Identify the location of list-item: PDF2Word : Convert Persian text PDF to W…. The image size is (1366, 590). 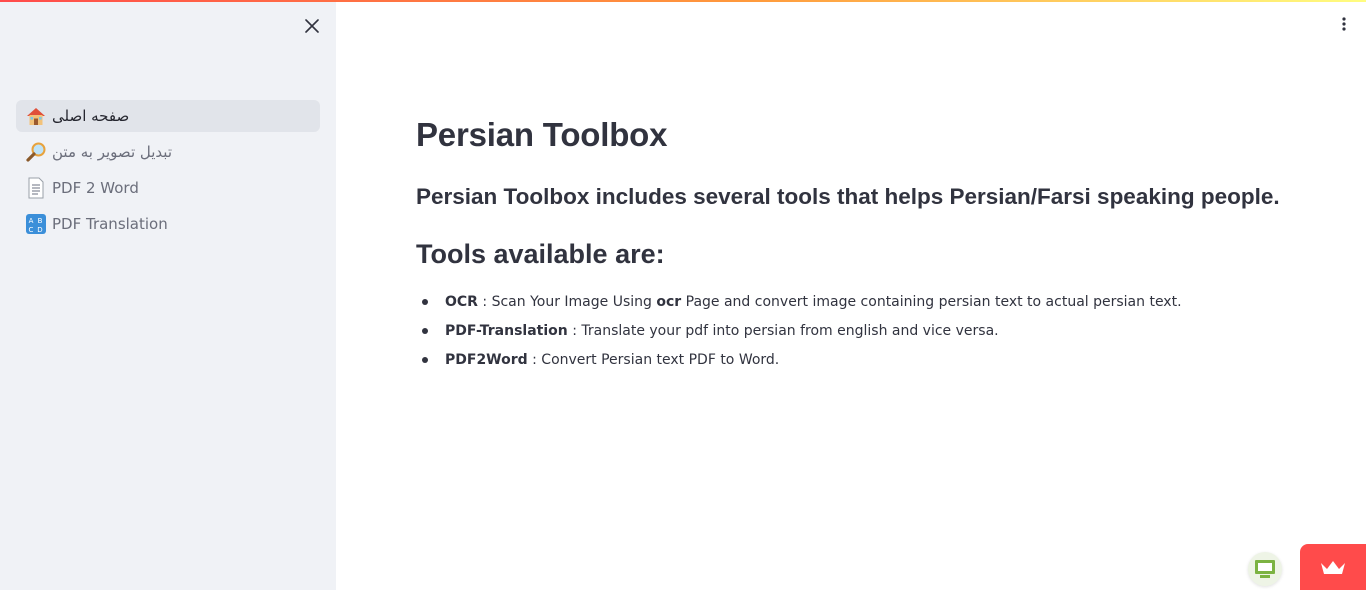
(856, 364).